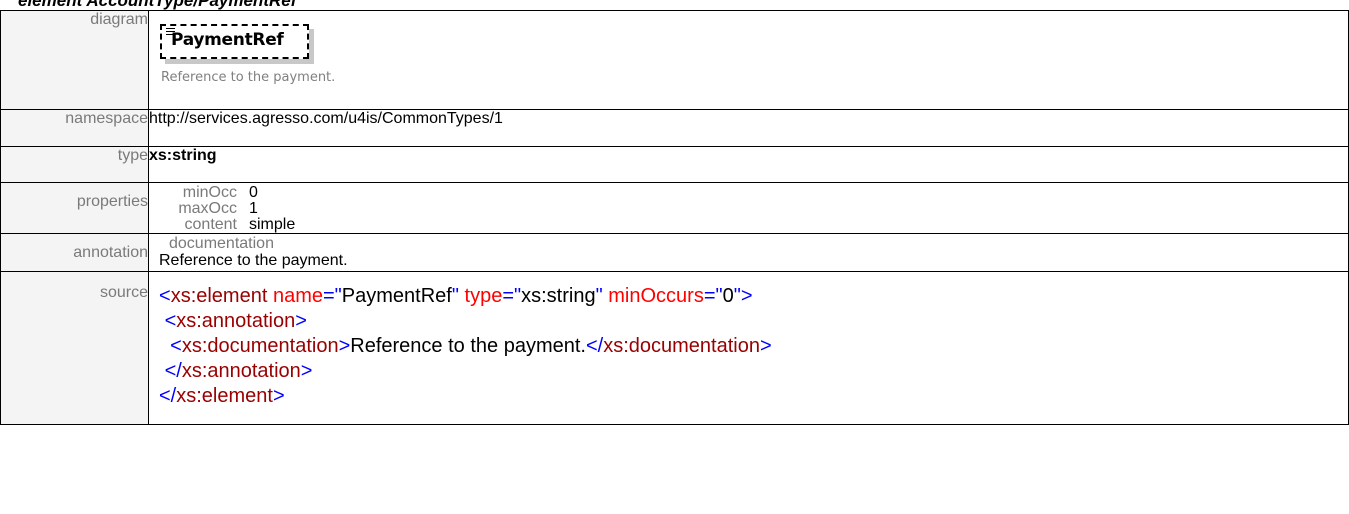 This screenshot has width=1349, height=514. I want to click on source-line: <xs:annotation>, so click(753, 321).